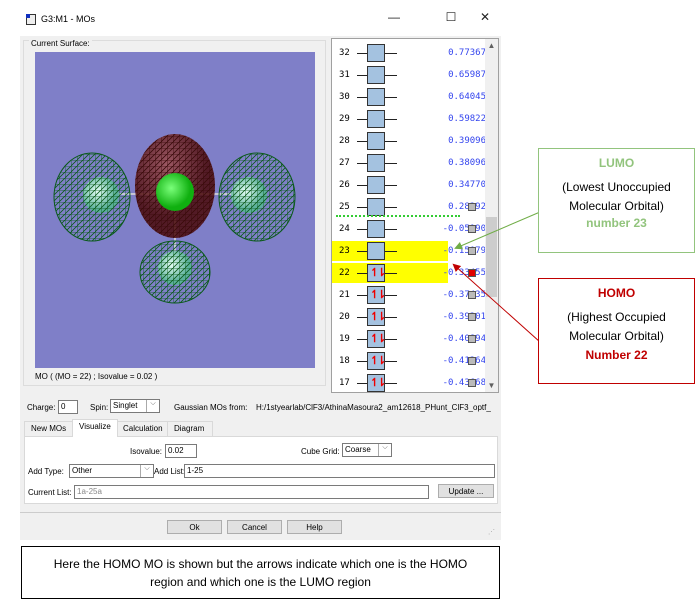  I want to click on lumo-arrow, so click(497, 230).